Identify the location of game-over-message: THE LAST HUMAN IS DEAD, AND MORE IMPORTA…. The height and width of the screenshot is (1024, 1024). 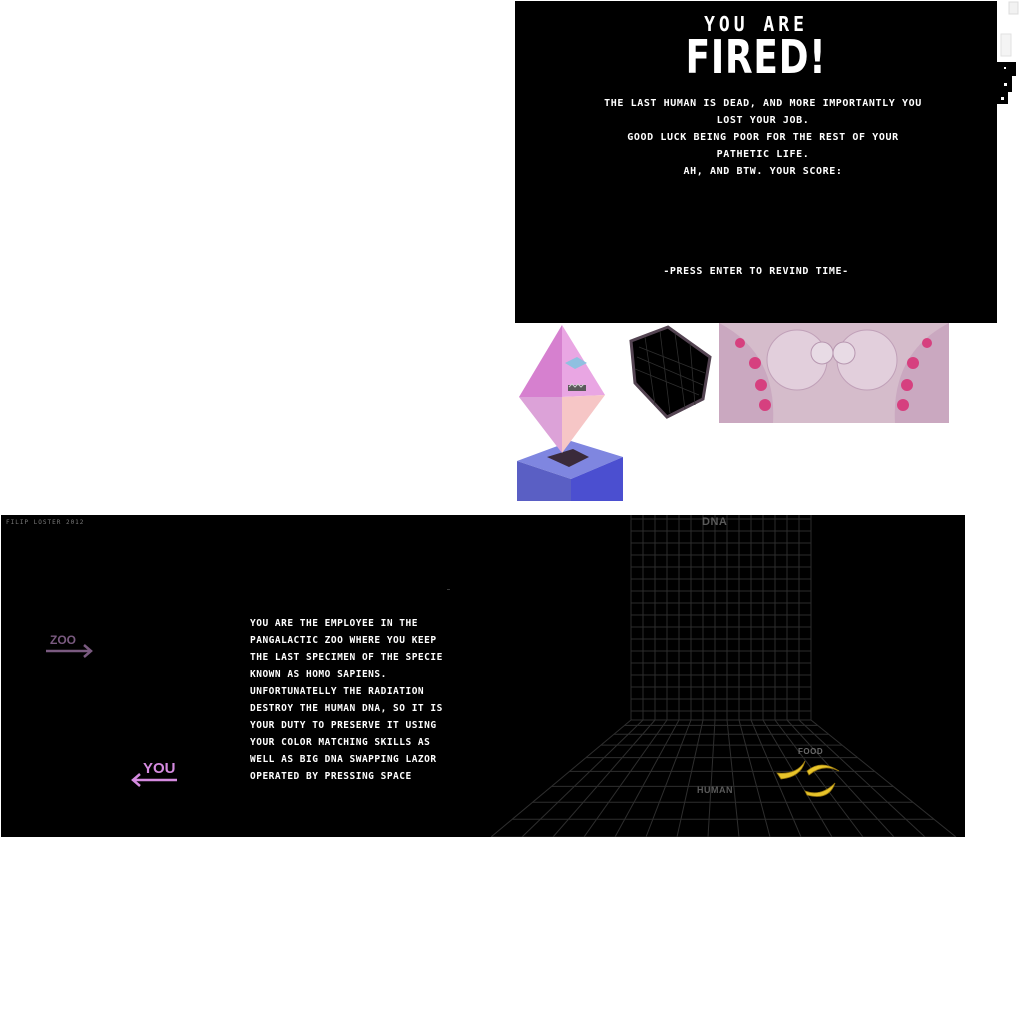
(763, 137).